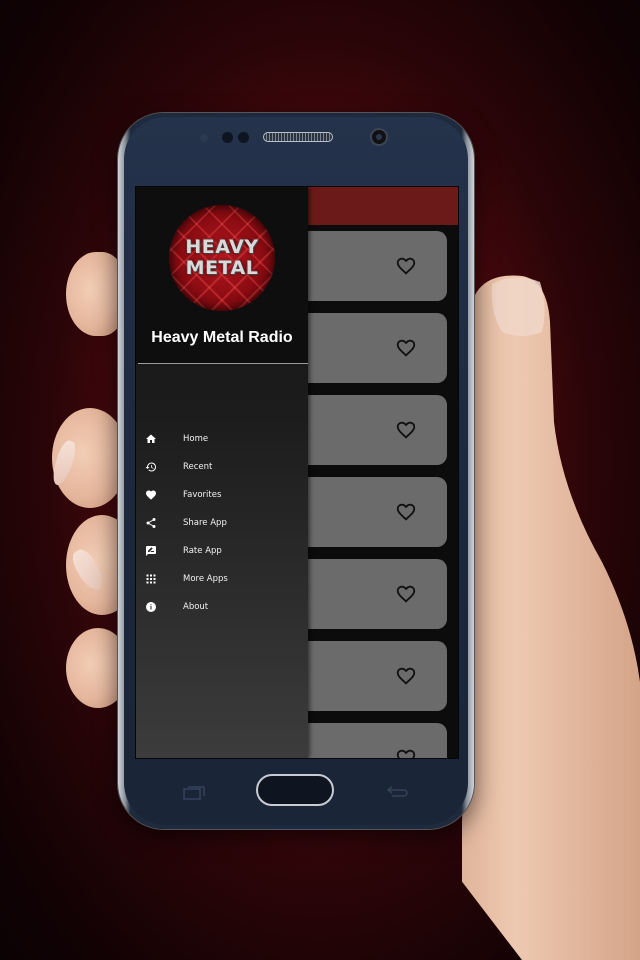 Image resolution: width=640 pixels, height=960 pixels. I want to click on home-icon, so click(151, 439).